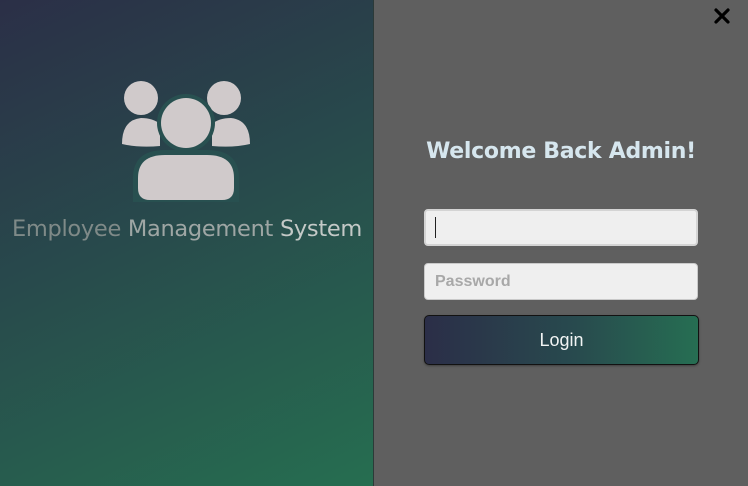 The height and width of the screenshot is (486, 748). What do you see at coordinates (722, 16) in the screenshot?
I see `close-icon` at bounding box center [722, 16].